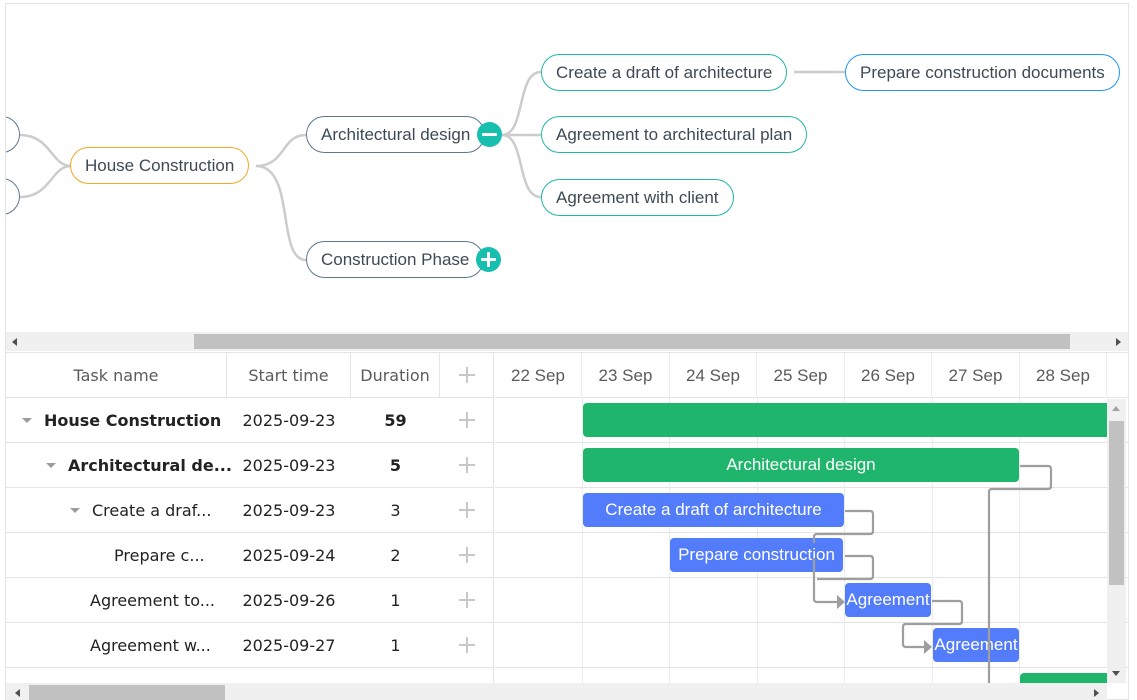 The height and width of the screenshot is (700, 1137). Describe the element at coordinates (1116, 673) in the screenshot. I see `scroll-down-icon` at that location.